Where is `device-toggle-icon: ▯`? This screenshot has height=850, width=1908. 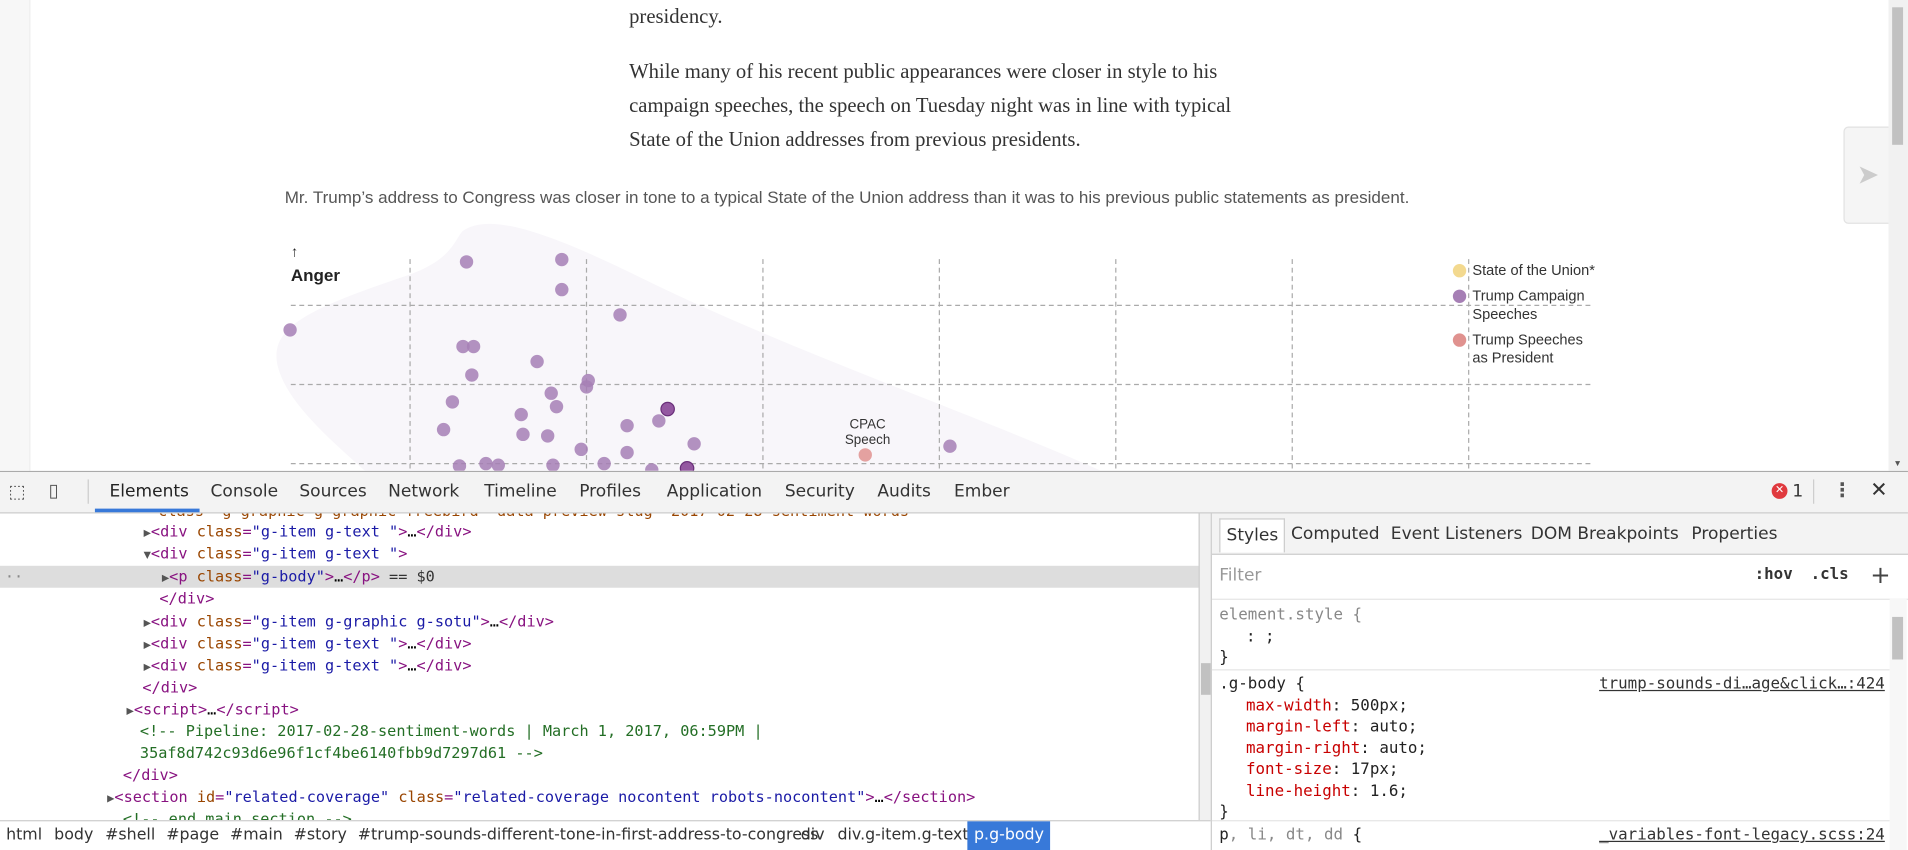
device-toggle-icon: ▯ is located at coordinates (54, 490).